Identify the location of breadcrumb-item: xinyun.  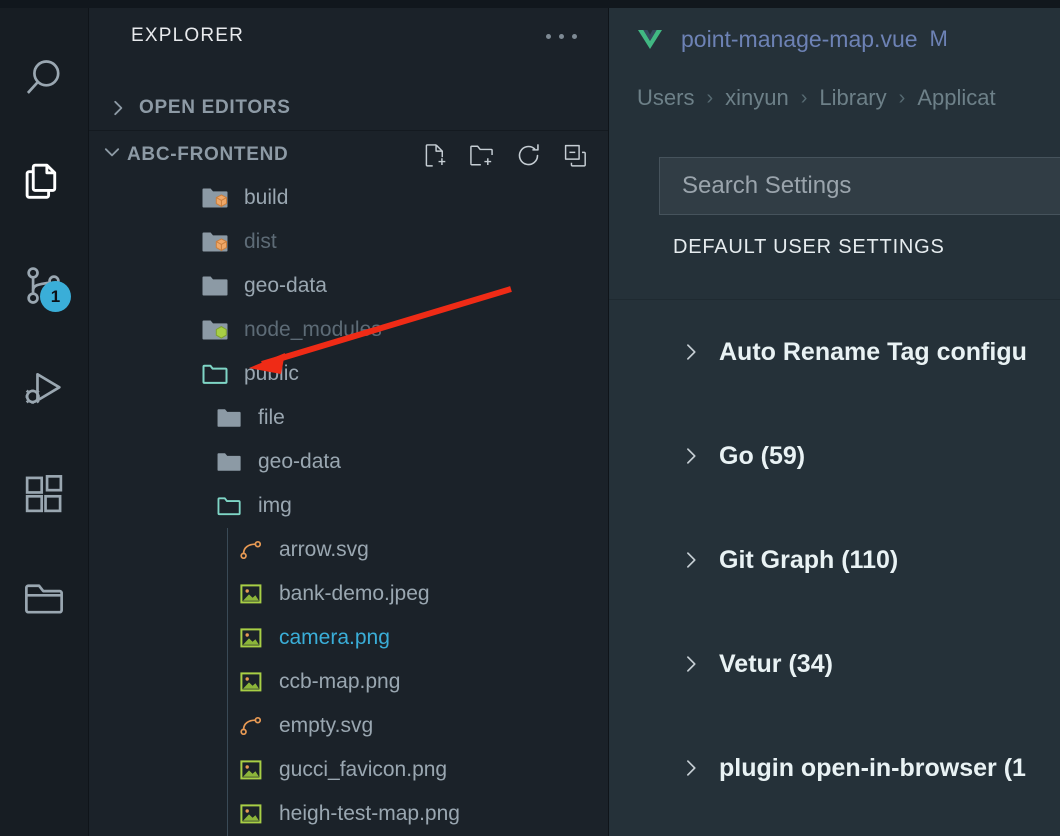
(757, 98).